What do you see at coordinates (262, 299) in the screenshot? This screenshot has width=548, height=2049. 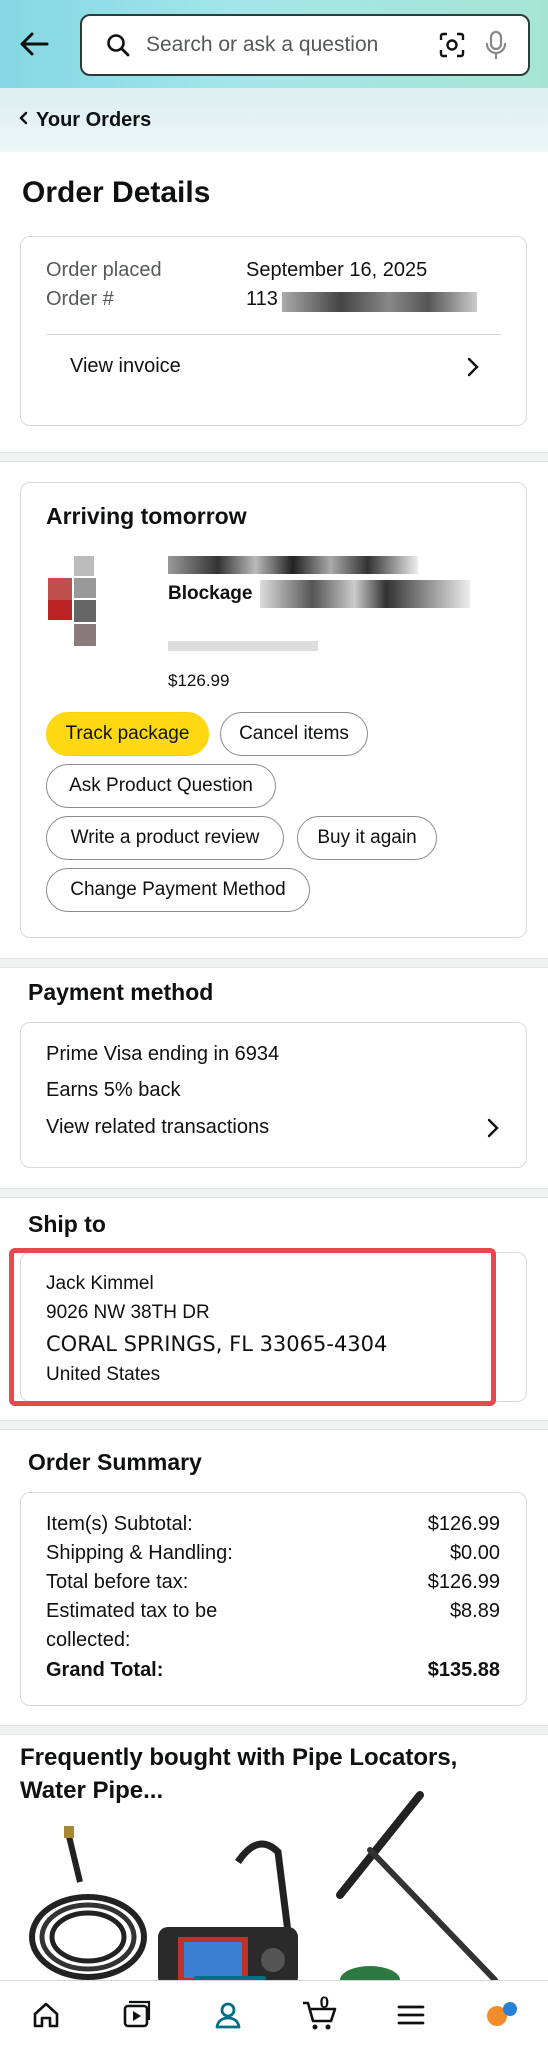 I see `order-number-value: 113` at bounding box center [262, 299].